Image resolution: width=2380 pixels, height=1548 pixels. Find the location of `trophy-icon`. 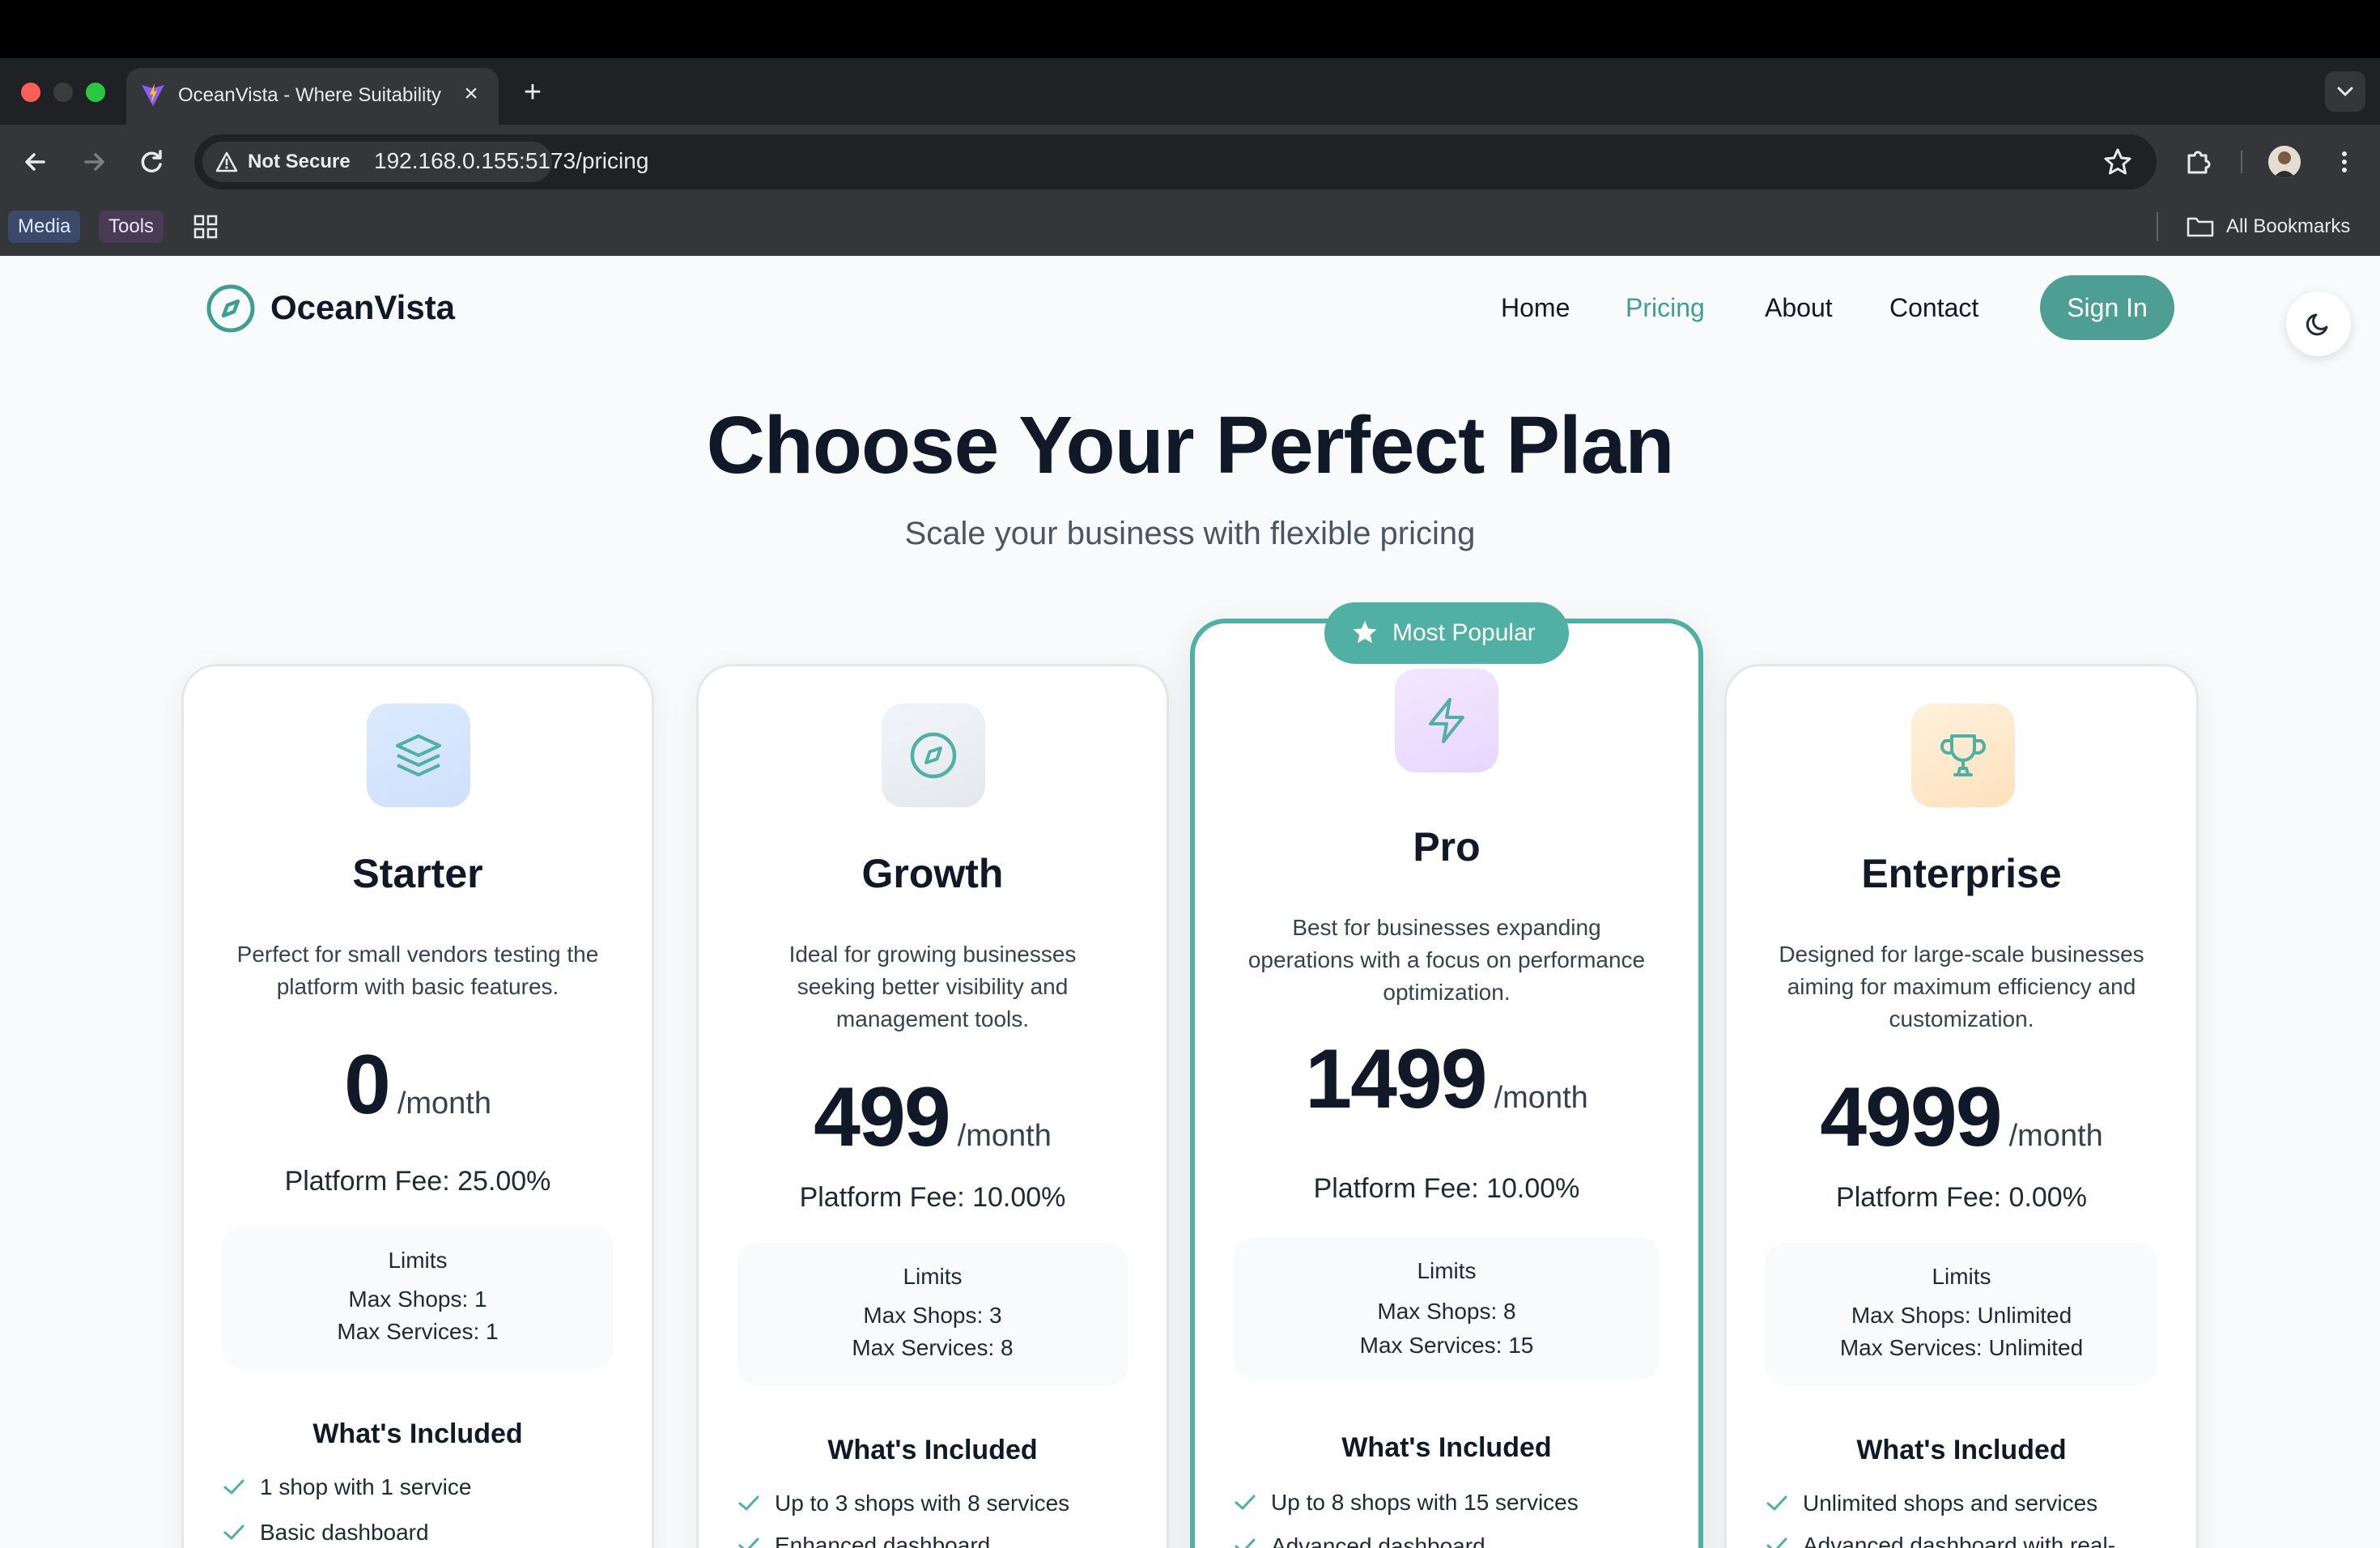

trophy-icon is located at coordinates (1963, 755).